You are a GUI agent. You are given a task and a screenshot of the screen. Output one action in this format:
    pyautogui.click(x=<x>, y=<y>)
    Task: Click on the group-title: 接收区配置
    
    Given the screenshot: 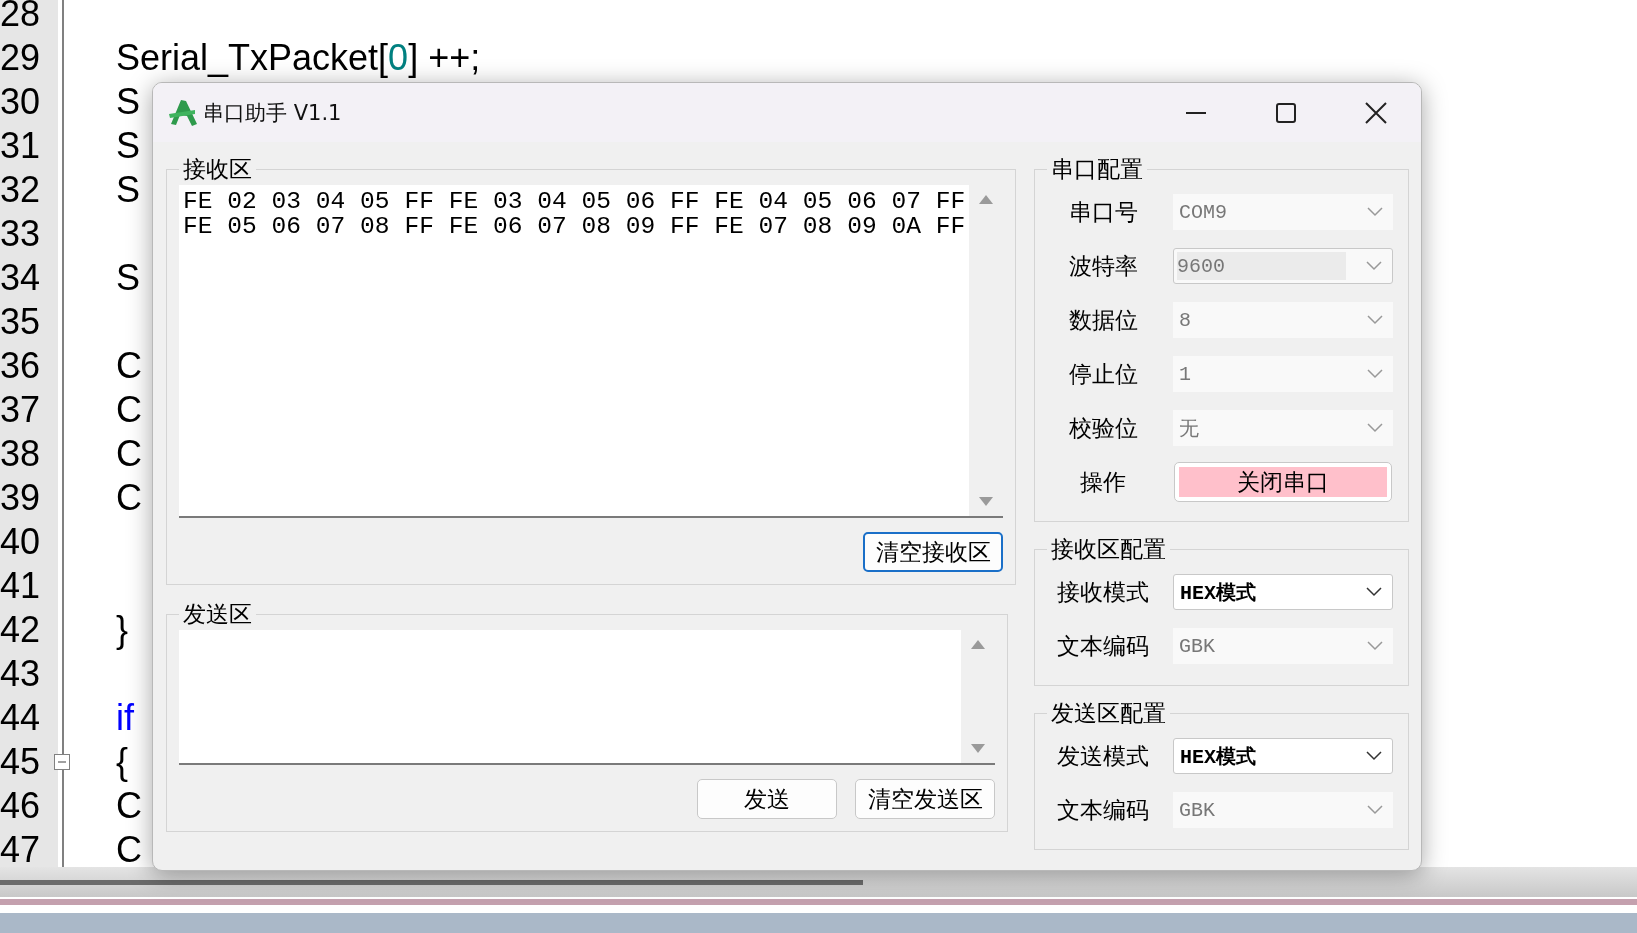 What is the action you would take?
    pyautogui.click(x=1108, y=549)
    